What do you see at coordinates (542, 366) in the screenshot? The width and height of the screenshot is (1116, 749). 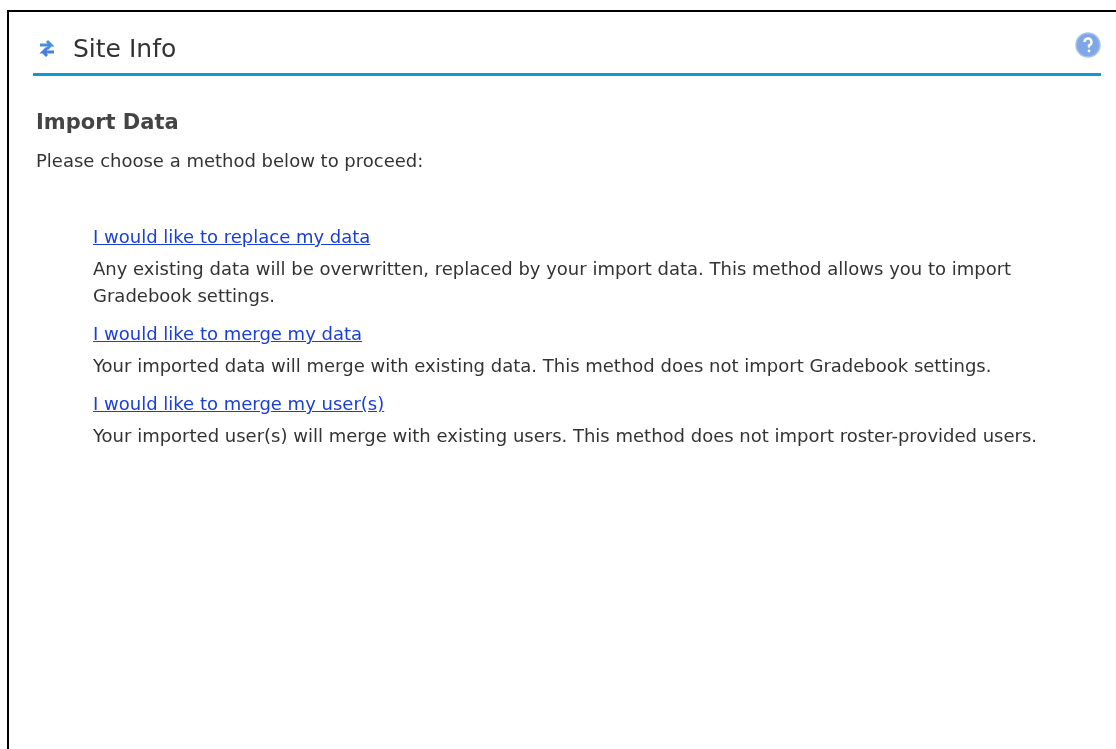 I see `method-description: Your imported data will merge with existing data. This method does not import Gradebook settings.` at bounding box center [542, 366].